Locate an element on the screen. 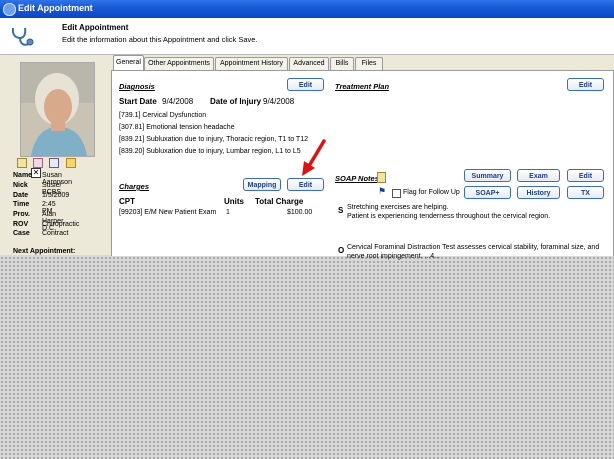  field-label: Prov. is located at coordinates (21, 214).